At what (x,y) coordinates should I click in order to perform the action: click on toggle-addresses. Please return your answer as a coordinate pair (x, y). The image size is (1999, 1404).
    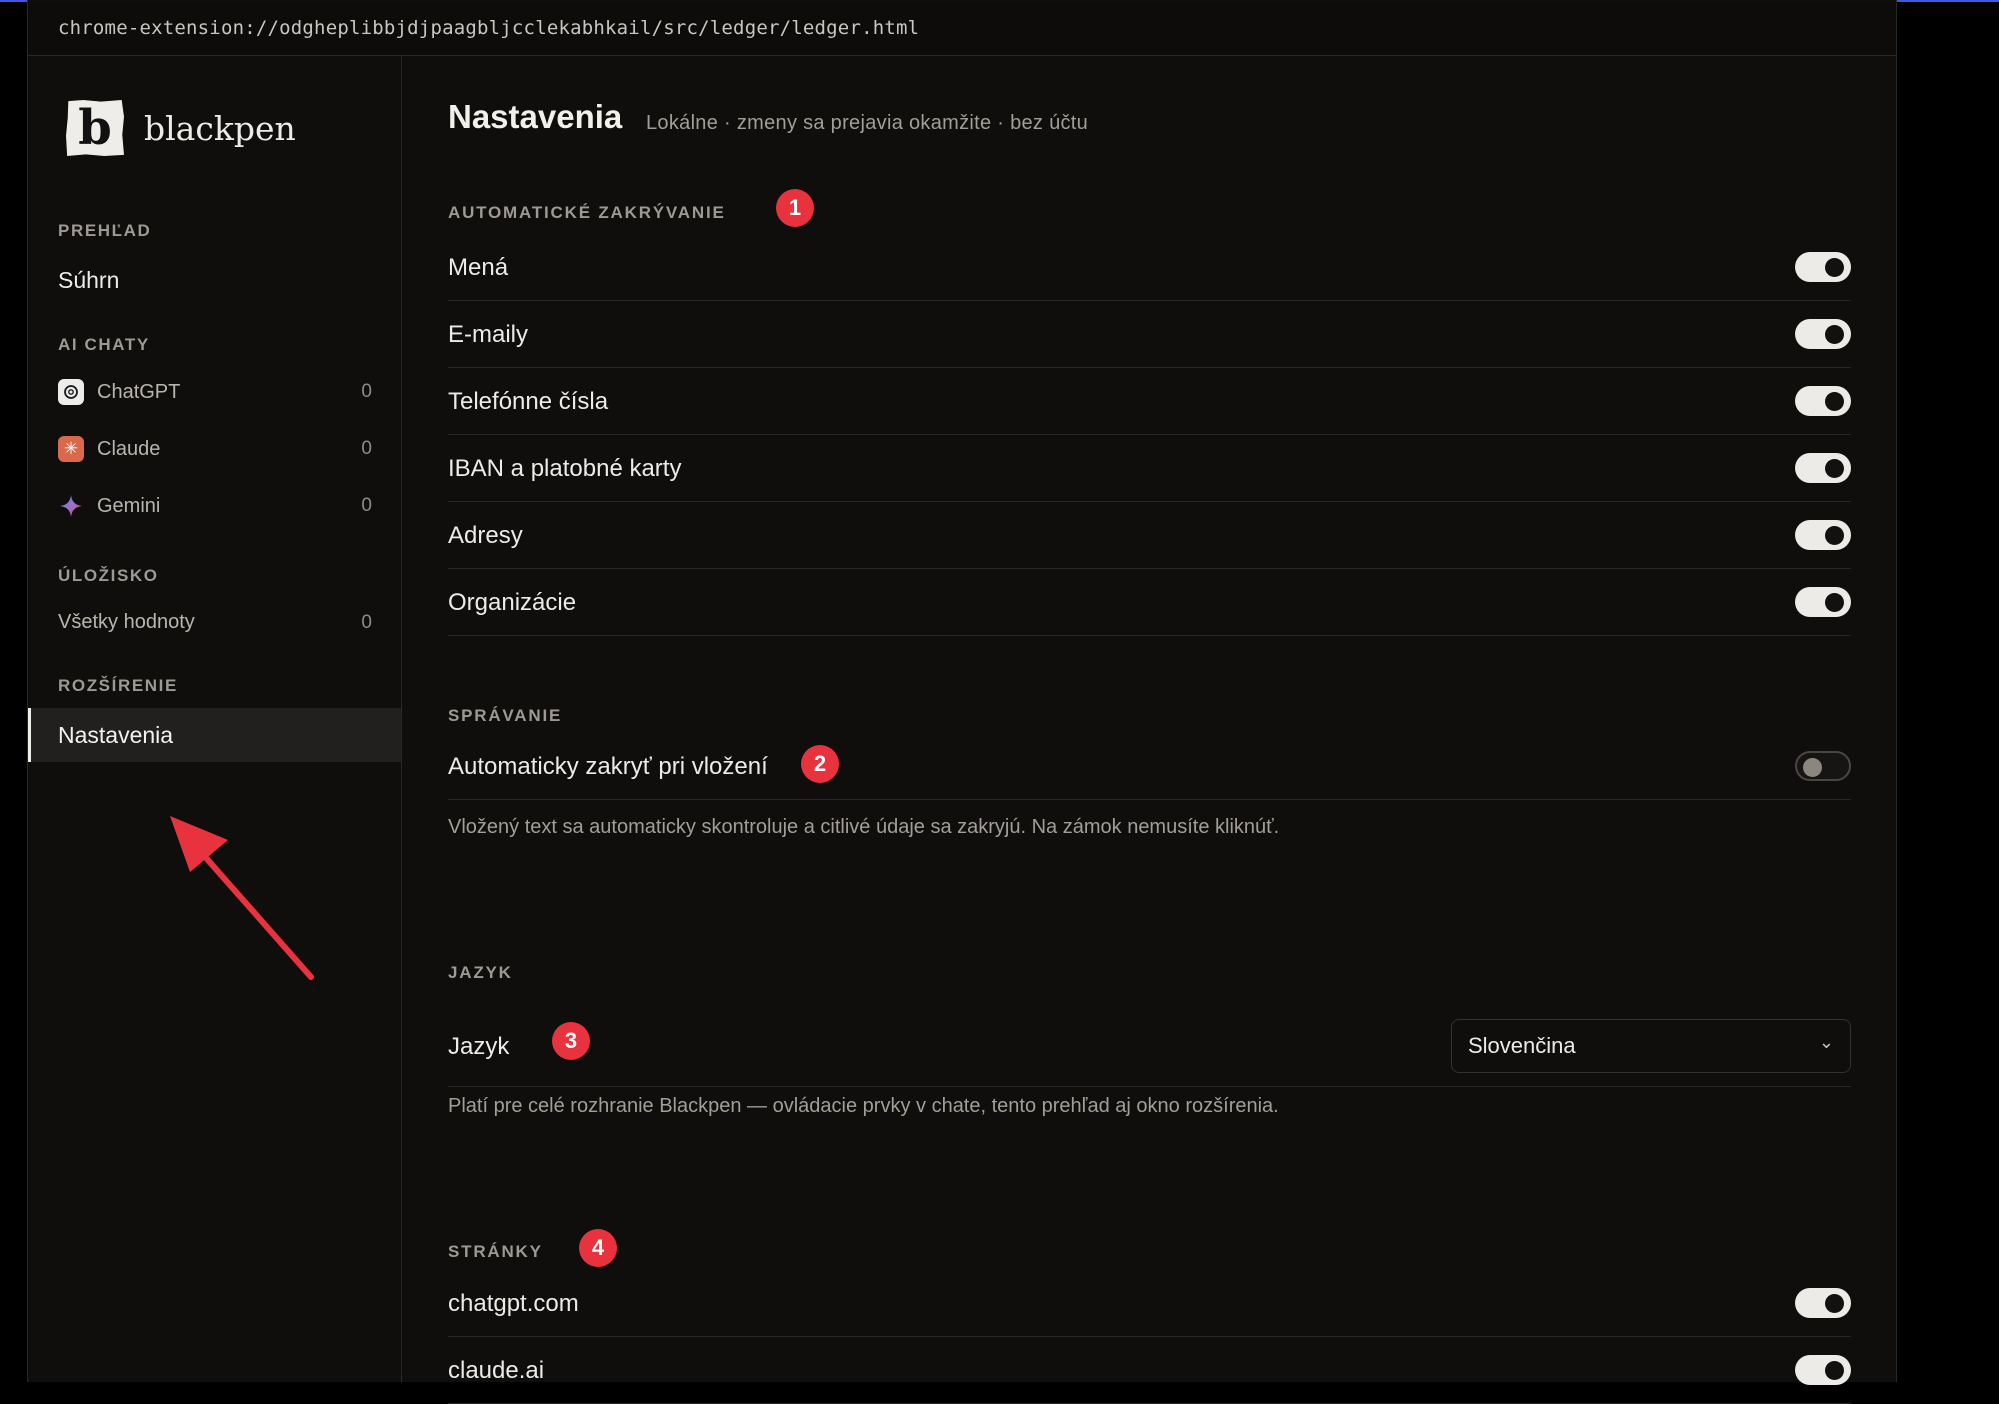
    Looking at the image, I should click on (1823, 535).